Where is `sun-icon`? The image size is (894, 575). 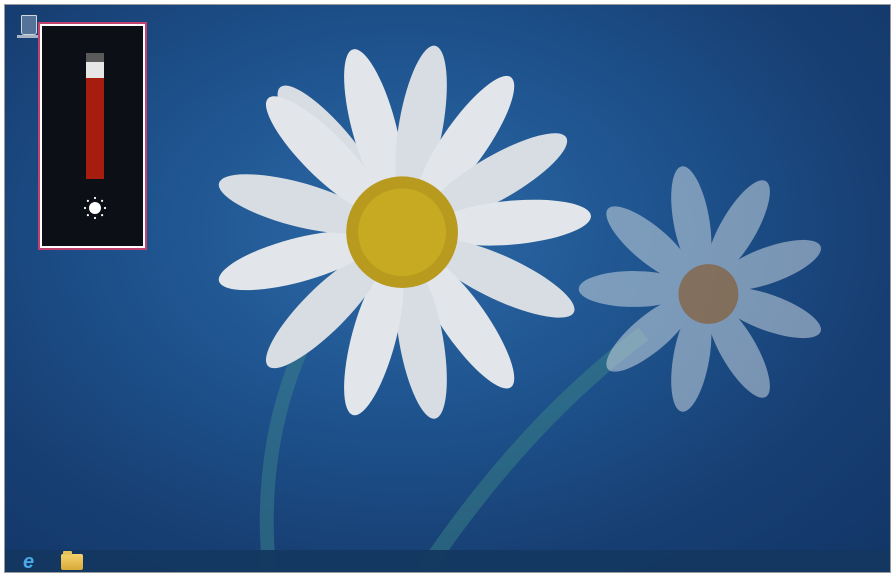 sun-icon is located at coordinates (95, 208).